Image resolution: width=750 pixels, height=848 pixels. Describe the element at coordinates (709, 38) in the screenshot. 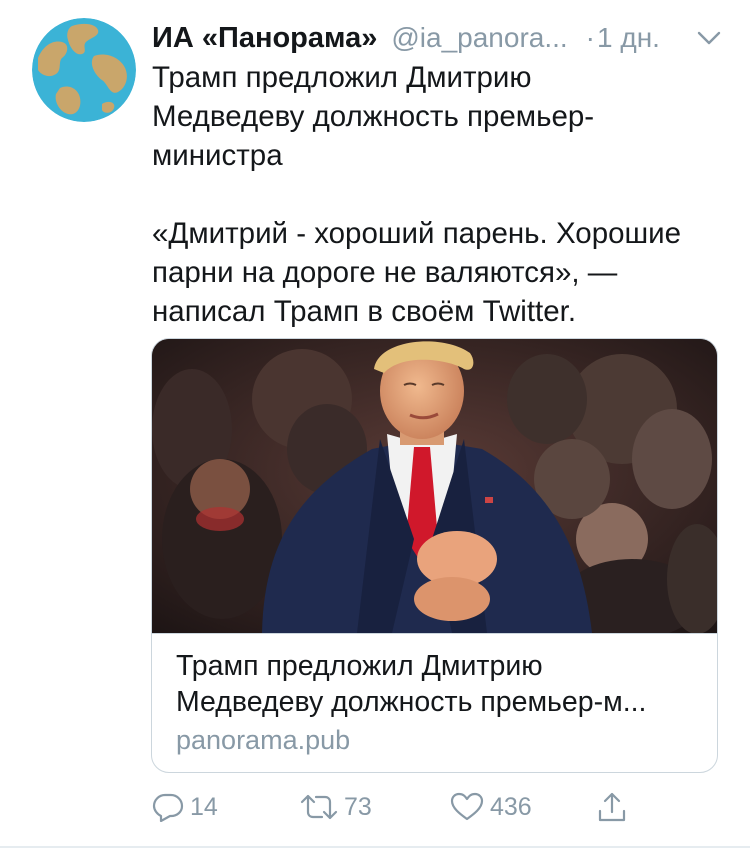

I see `chevron-down-icon` at that location.